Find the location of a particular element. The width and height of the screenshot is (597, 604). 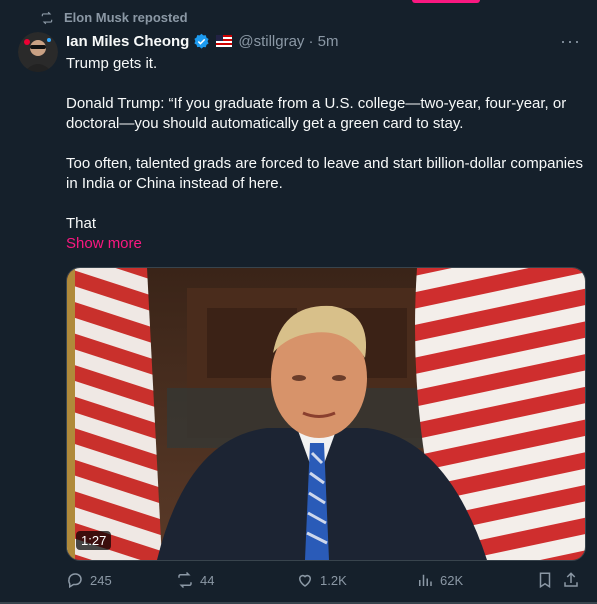

repost-label: Elon Musk reposted is located at coordinates (126, 17).